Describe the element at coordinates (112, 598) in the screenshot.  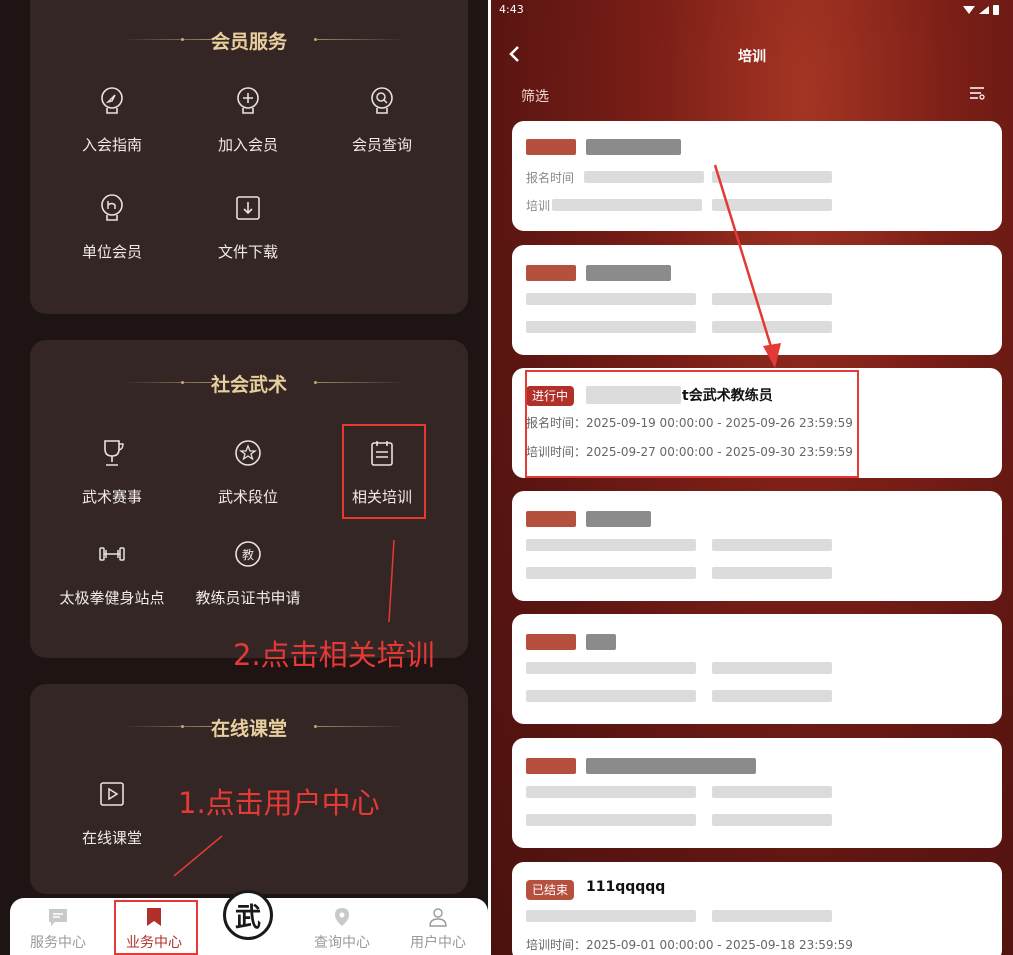
I see `service-label: 太极拳健身站点` at that location.